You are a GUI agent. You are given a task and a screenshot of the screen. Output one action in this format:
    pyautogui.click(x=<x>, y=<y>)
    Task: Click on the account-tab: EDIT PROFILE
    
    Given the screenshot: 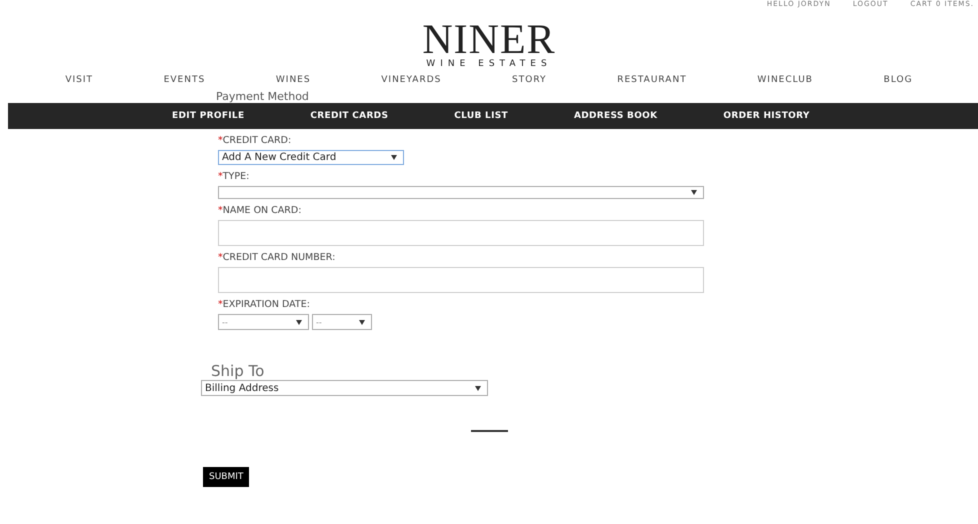 What is the action you would take?
    pyautogui.click(x=220, y=116)
    